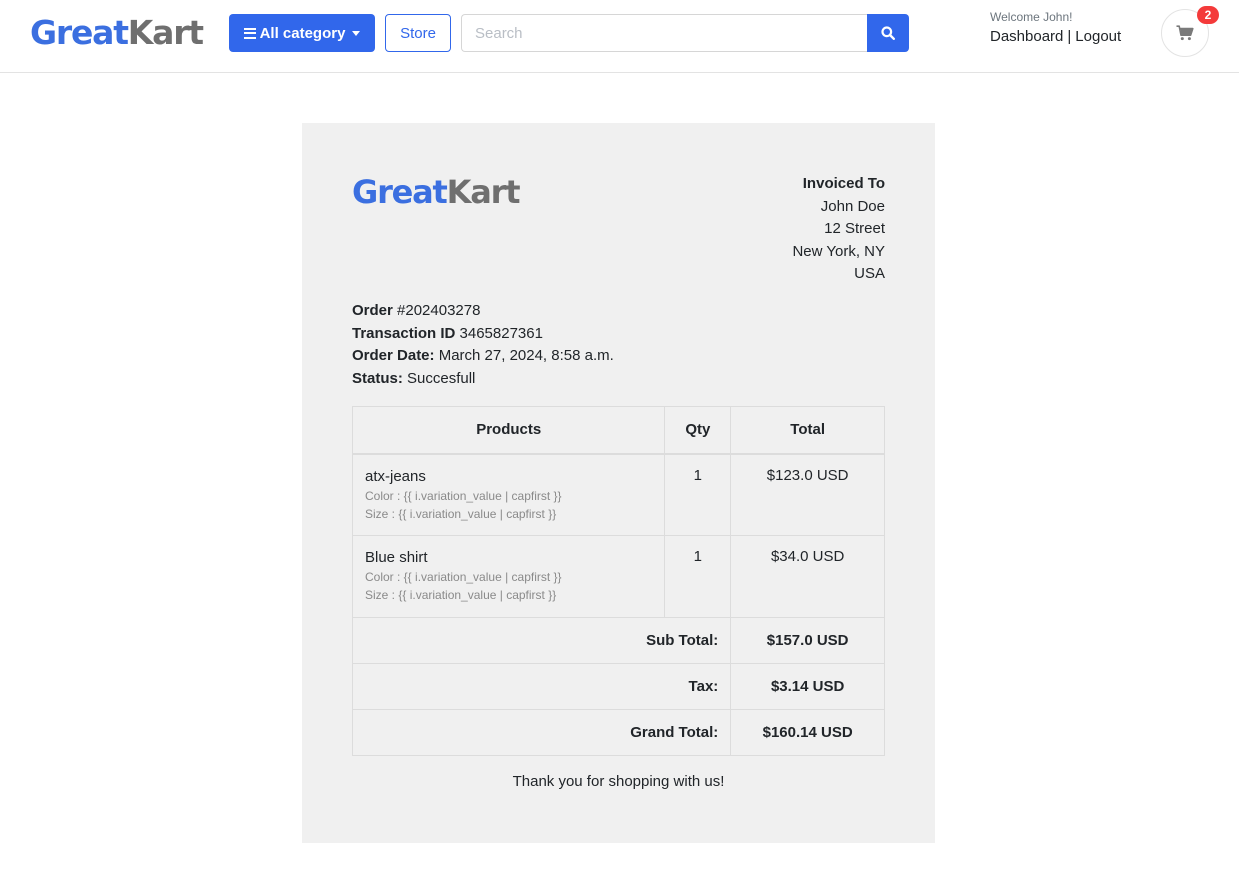 Image resolution: width=1239 pixels, height=870 pixels. I want to click on all-category-button: All category, so click(302, 33).